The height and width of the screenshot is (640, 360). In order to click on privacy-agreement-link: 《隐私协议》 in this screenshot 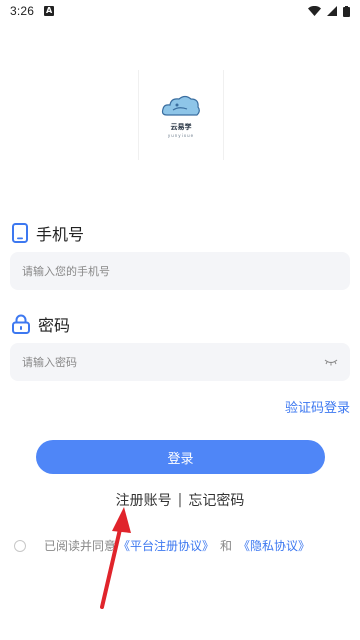, I will do `click(274, 545)`.